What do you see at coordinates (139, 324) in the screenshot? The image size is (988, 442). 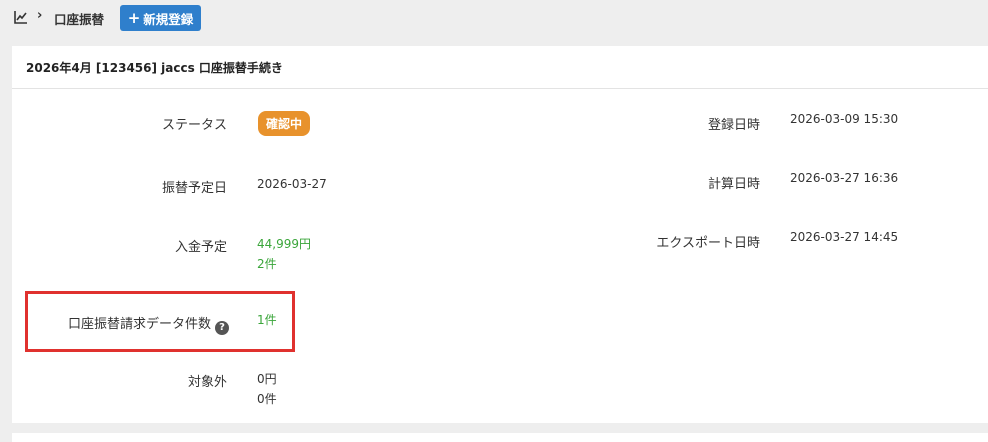 I see `request-count-label-text: 口座振替請求データ件数` at bounding box center [139, 324].